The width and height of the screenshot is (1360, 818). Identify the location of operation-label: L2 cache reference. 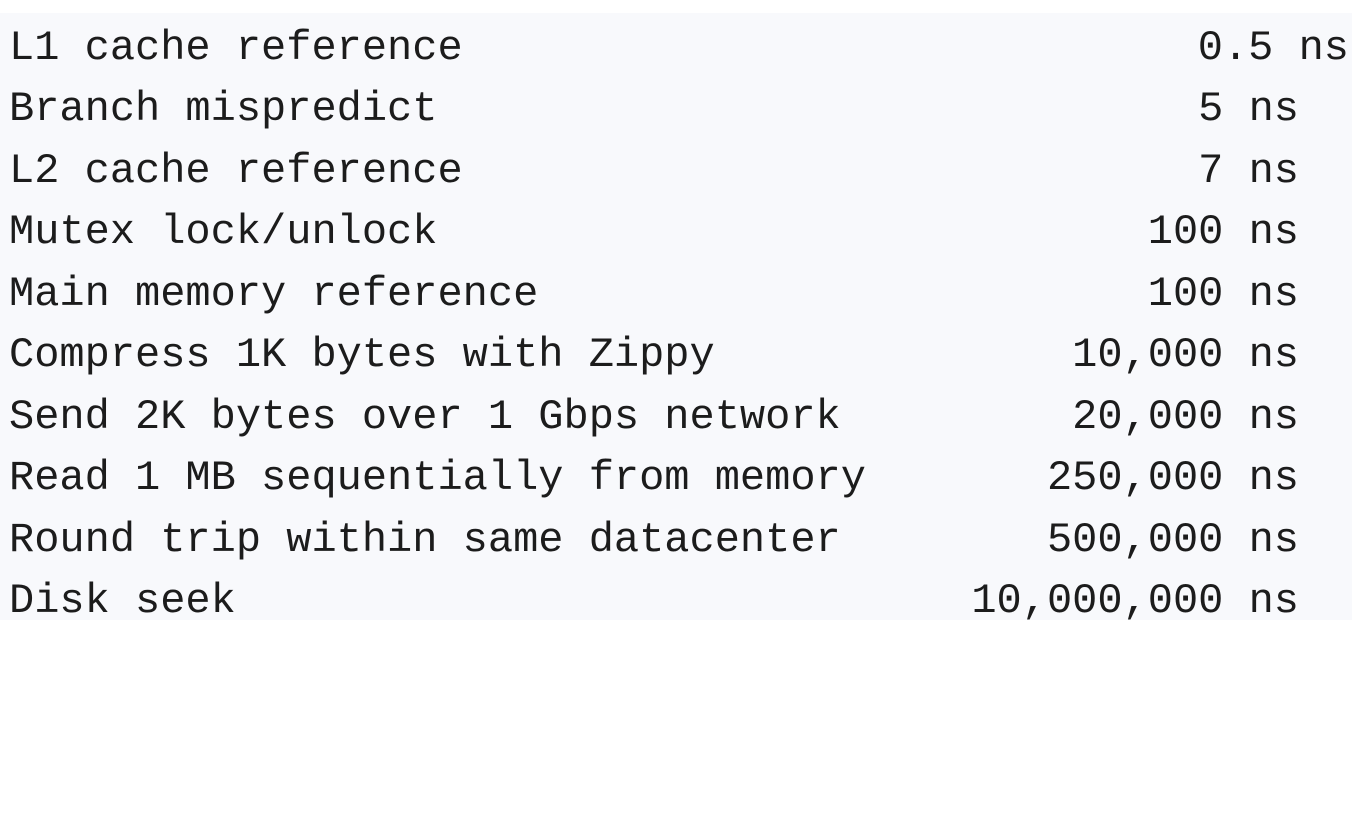
(236, 171).